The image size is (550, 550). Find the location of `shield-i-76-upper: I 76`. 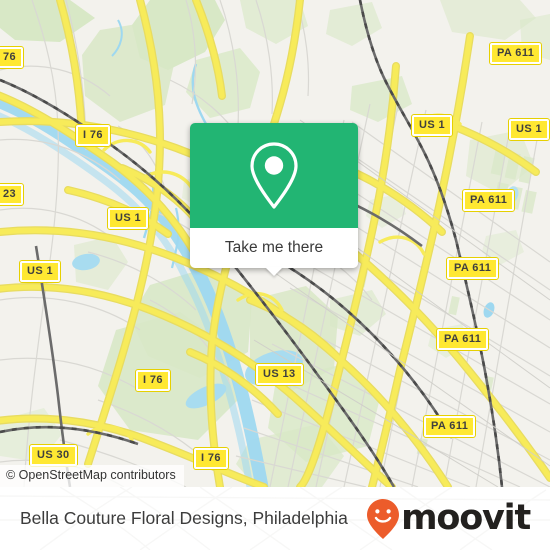

shield-i-76-upper: I 76 is located at coordinates (93, 135).